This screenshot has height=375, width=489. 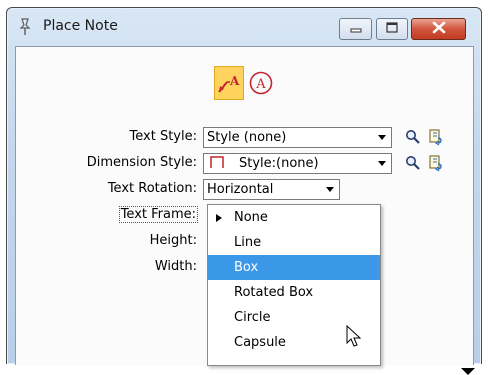 I want to click on close-button, so click(x=438, y=29).